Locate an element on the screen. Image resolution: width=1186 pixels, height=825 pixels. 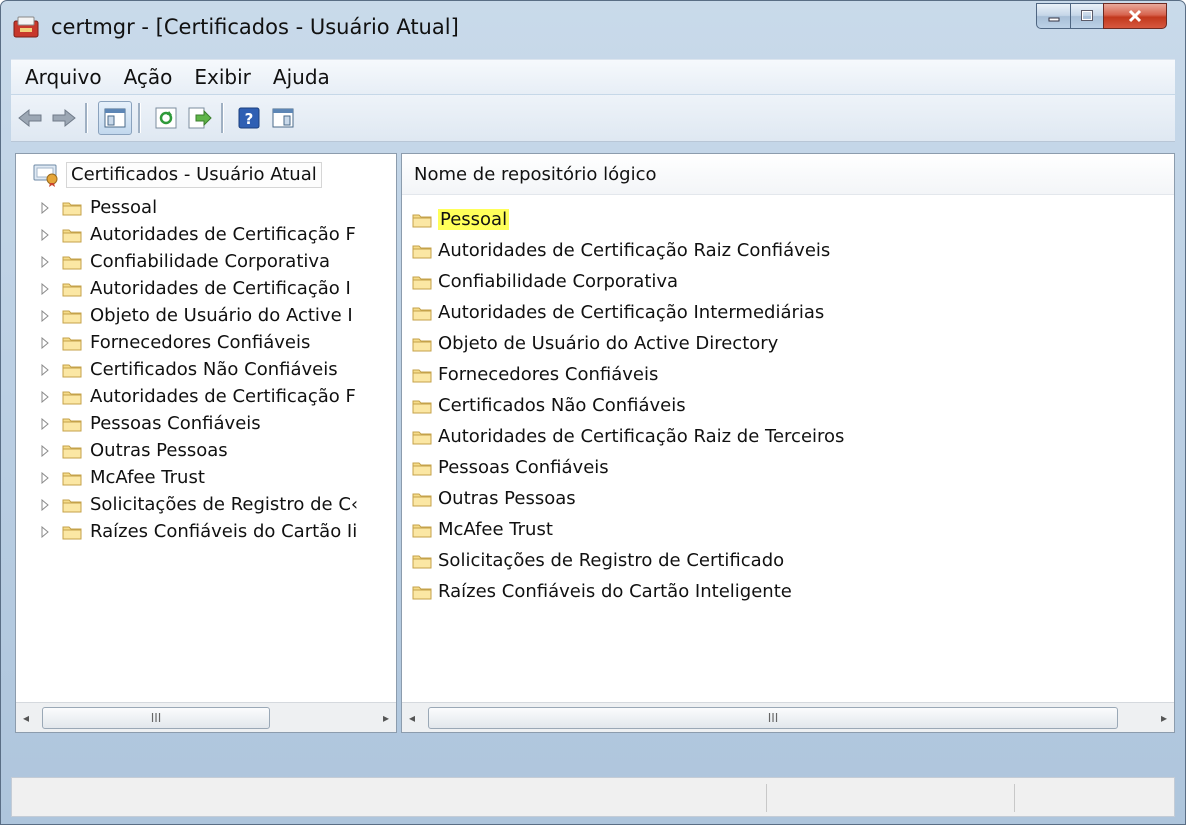
list-horizontal-scrollbar: ◂ III ▸ is located at coordinates (788, 717).